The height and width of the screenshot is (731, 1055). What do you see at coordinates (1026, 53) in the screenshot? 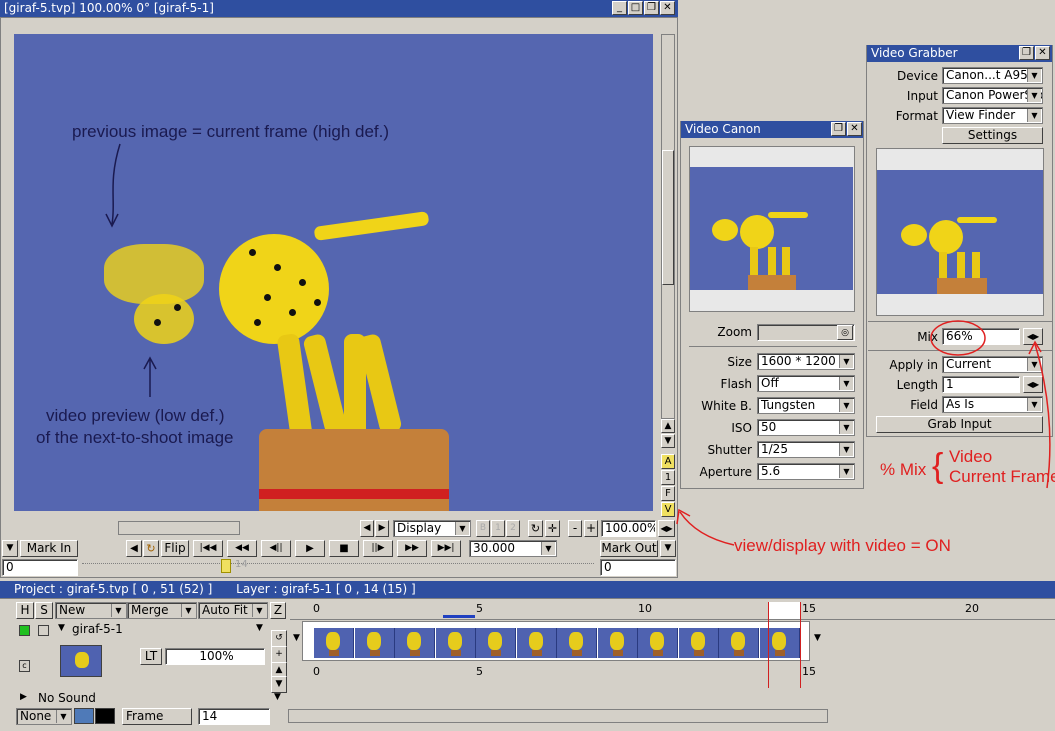
I see `video-grabber-restore-icon: ❐` at bounding box center [1026, 53].